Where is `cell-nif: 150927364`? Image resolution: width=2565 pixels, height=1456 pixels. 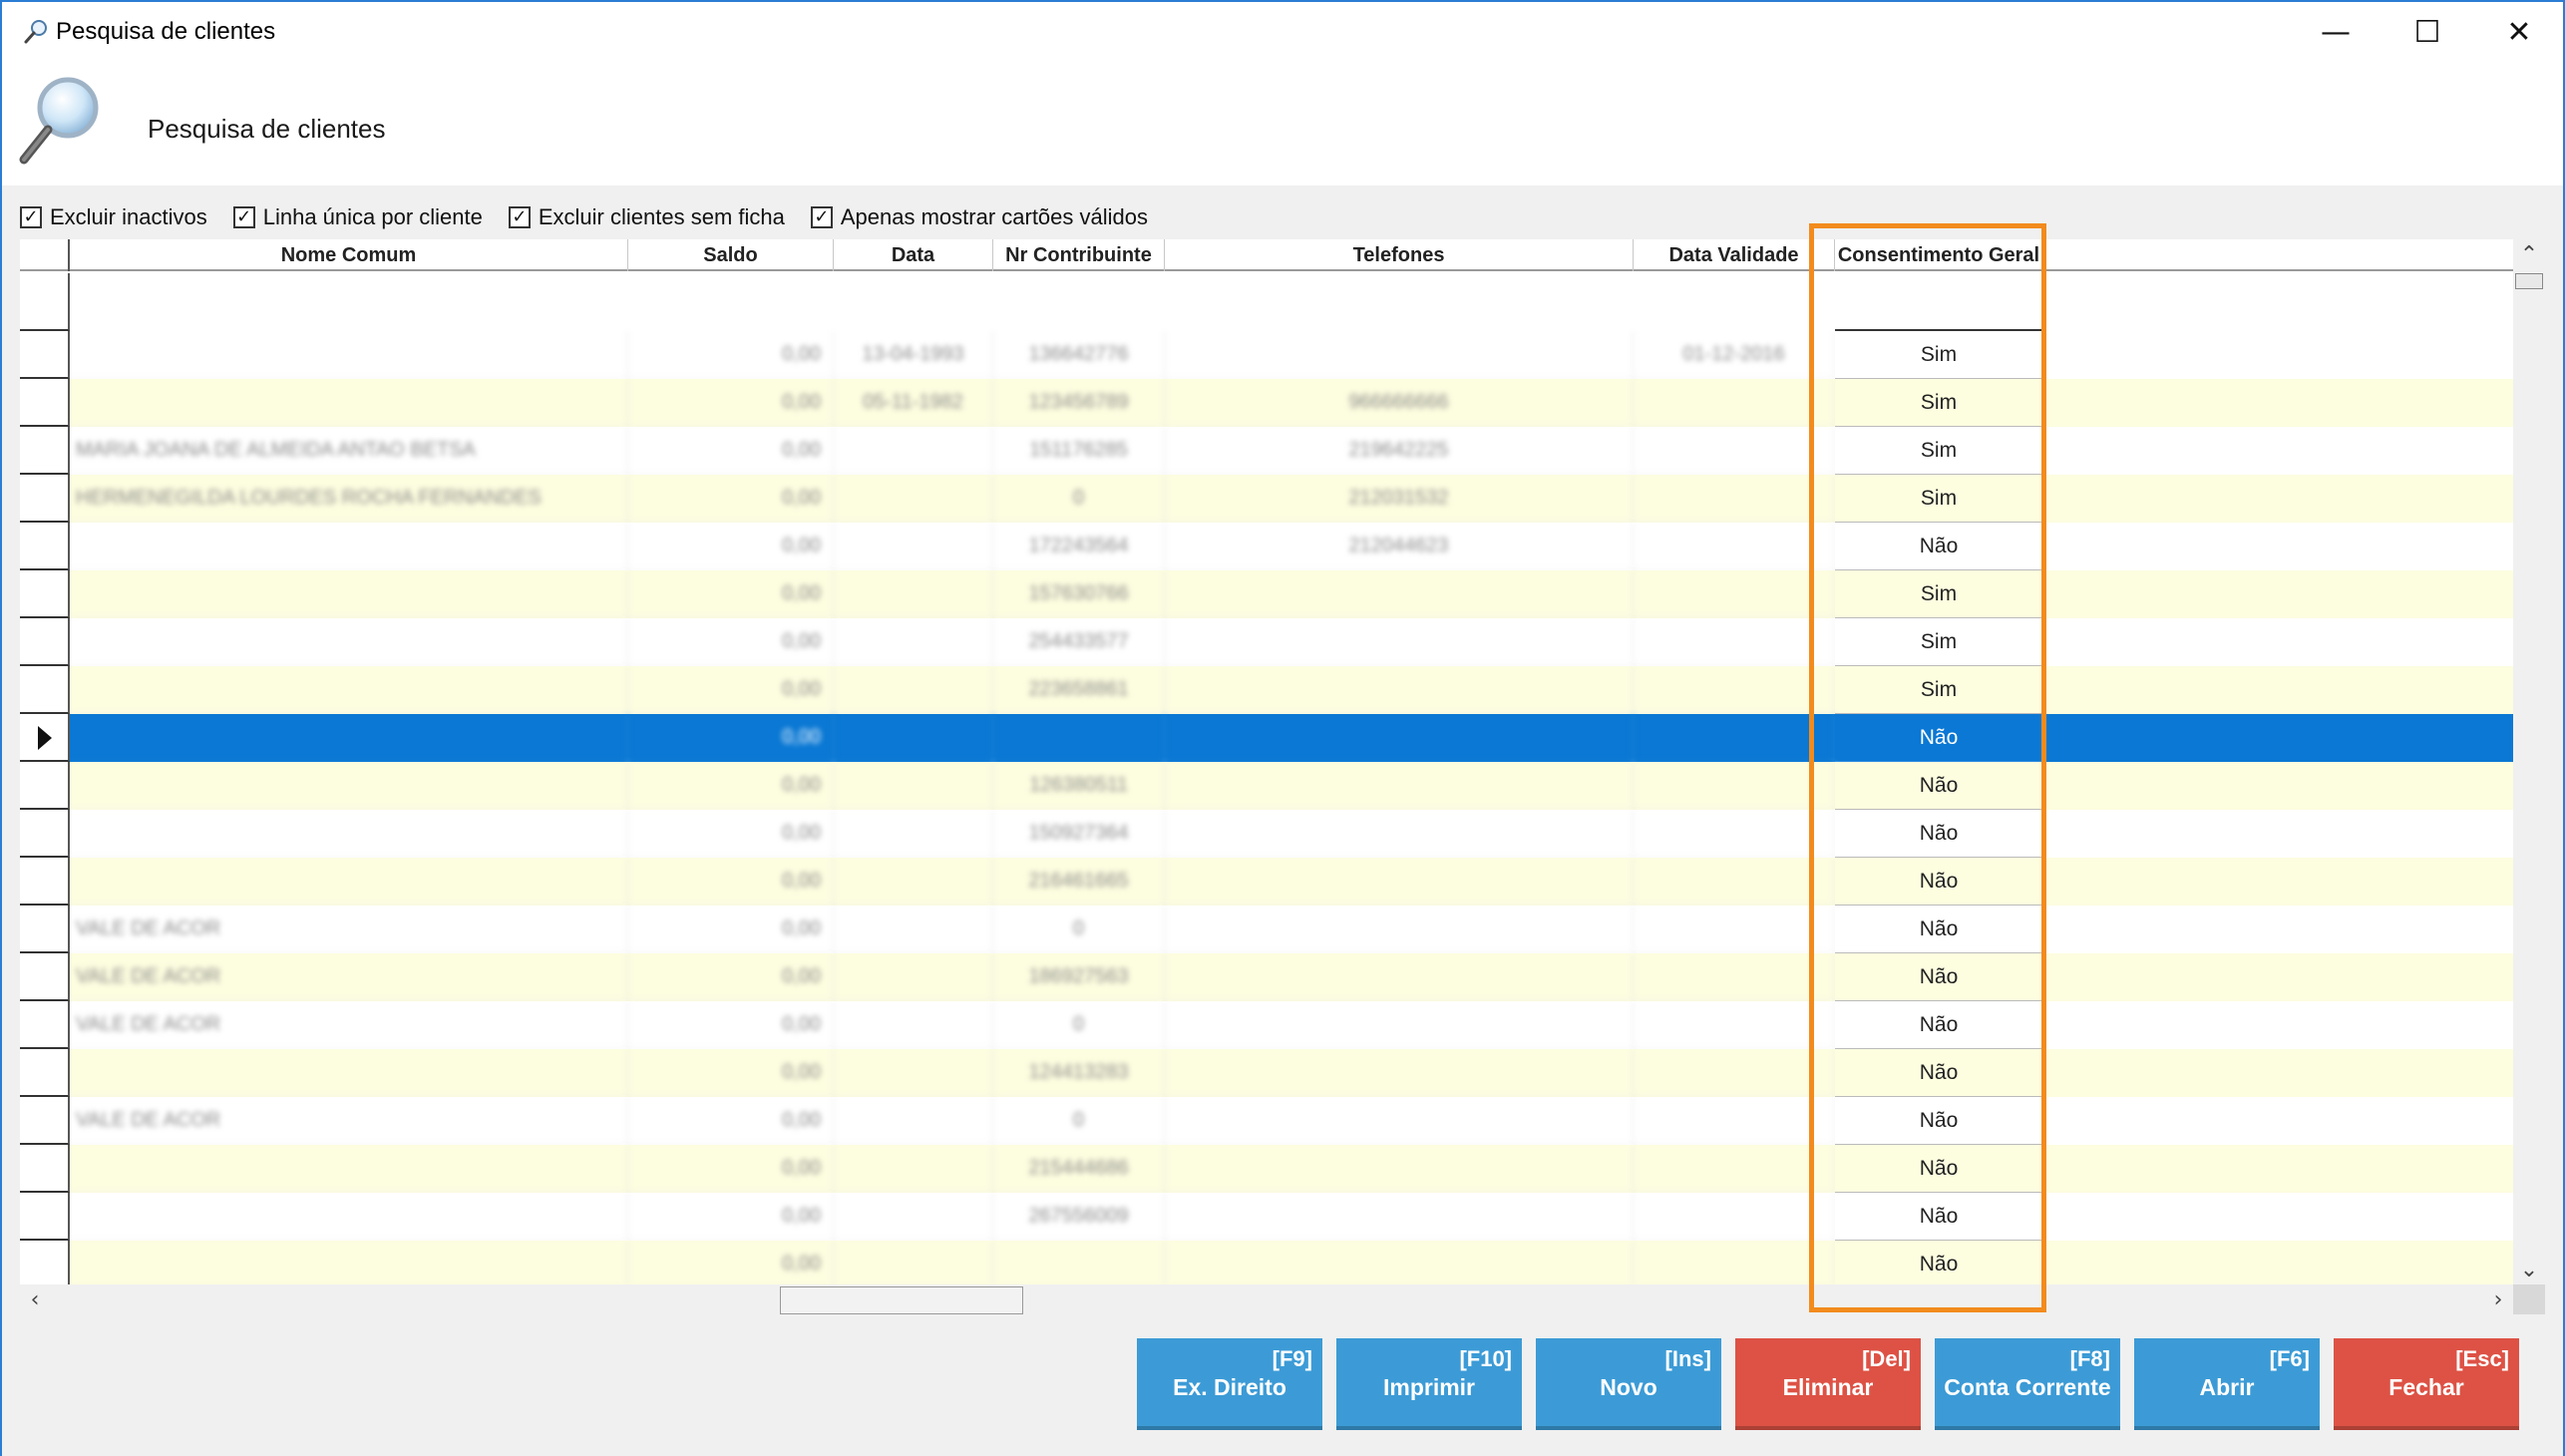 cell-nif: 150927364 is located at coordinates (1079, 834).